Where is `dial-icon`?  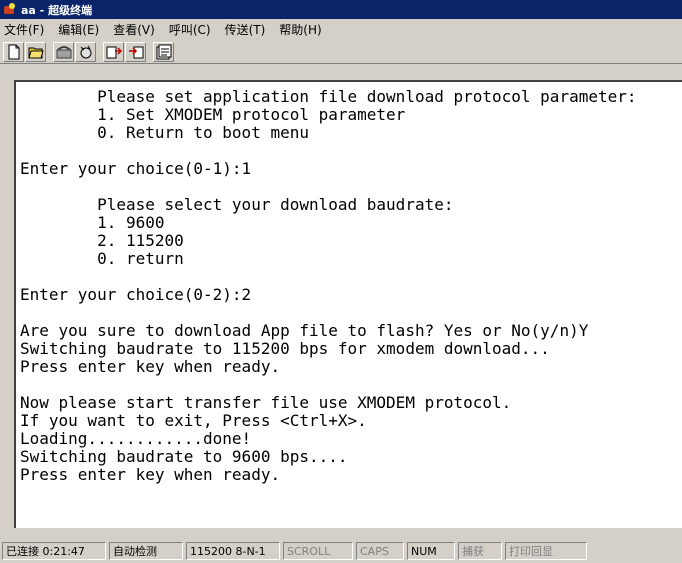 dial-icon is located at coordinates (63, 51).